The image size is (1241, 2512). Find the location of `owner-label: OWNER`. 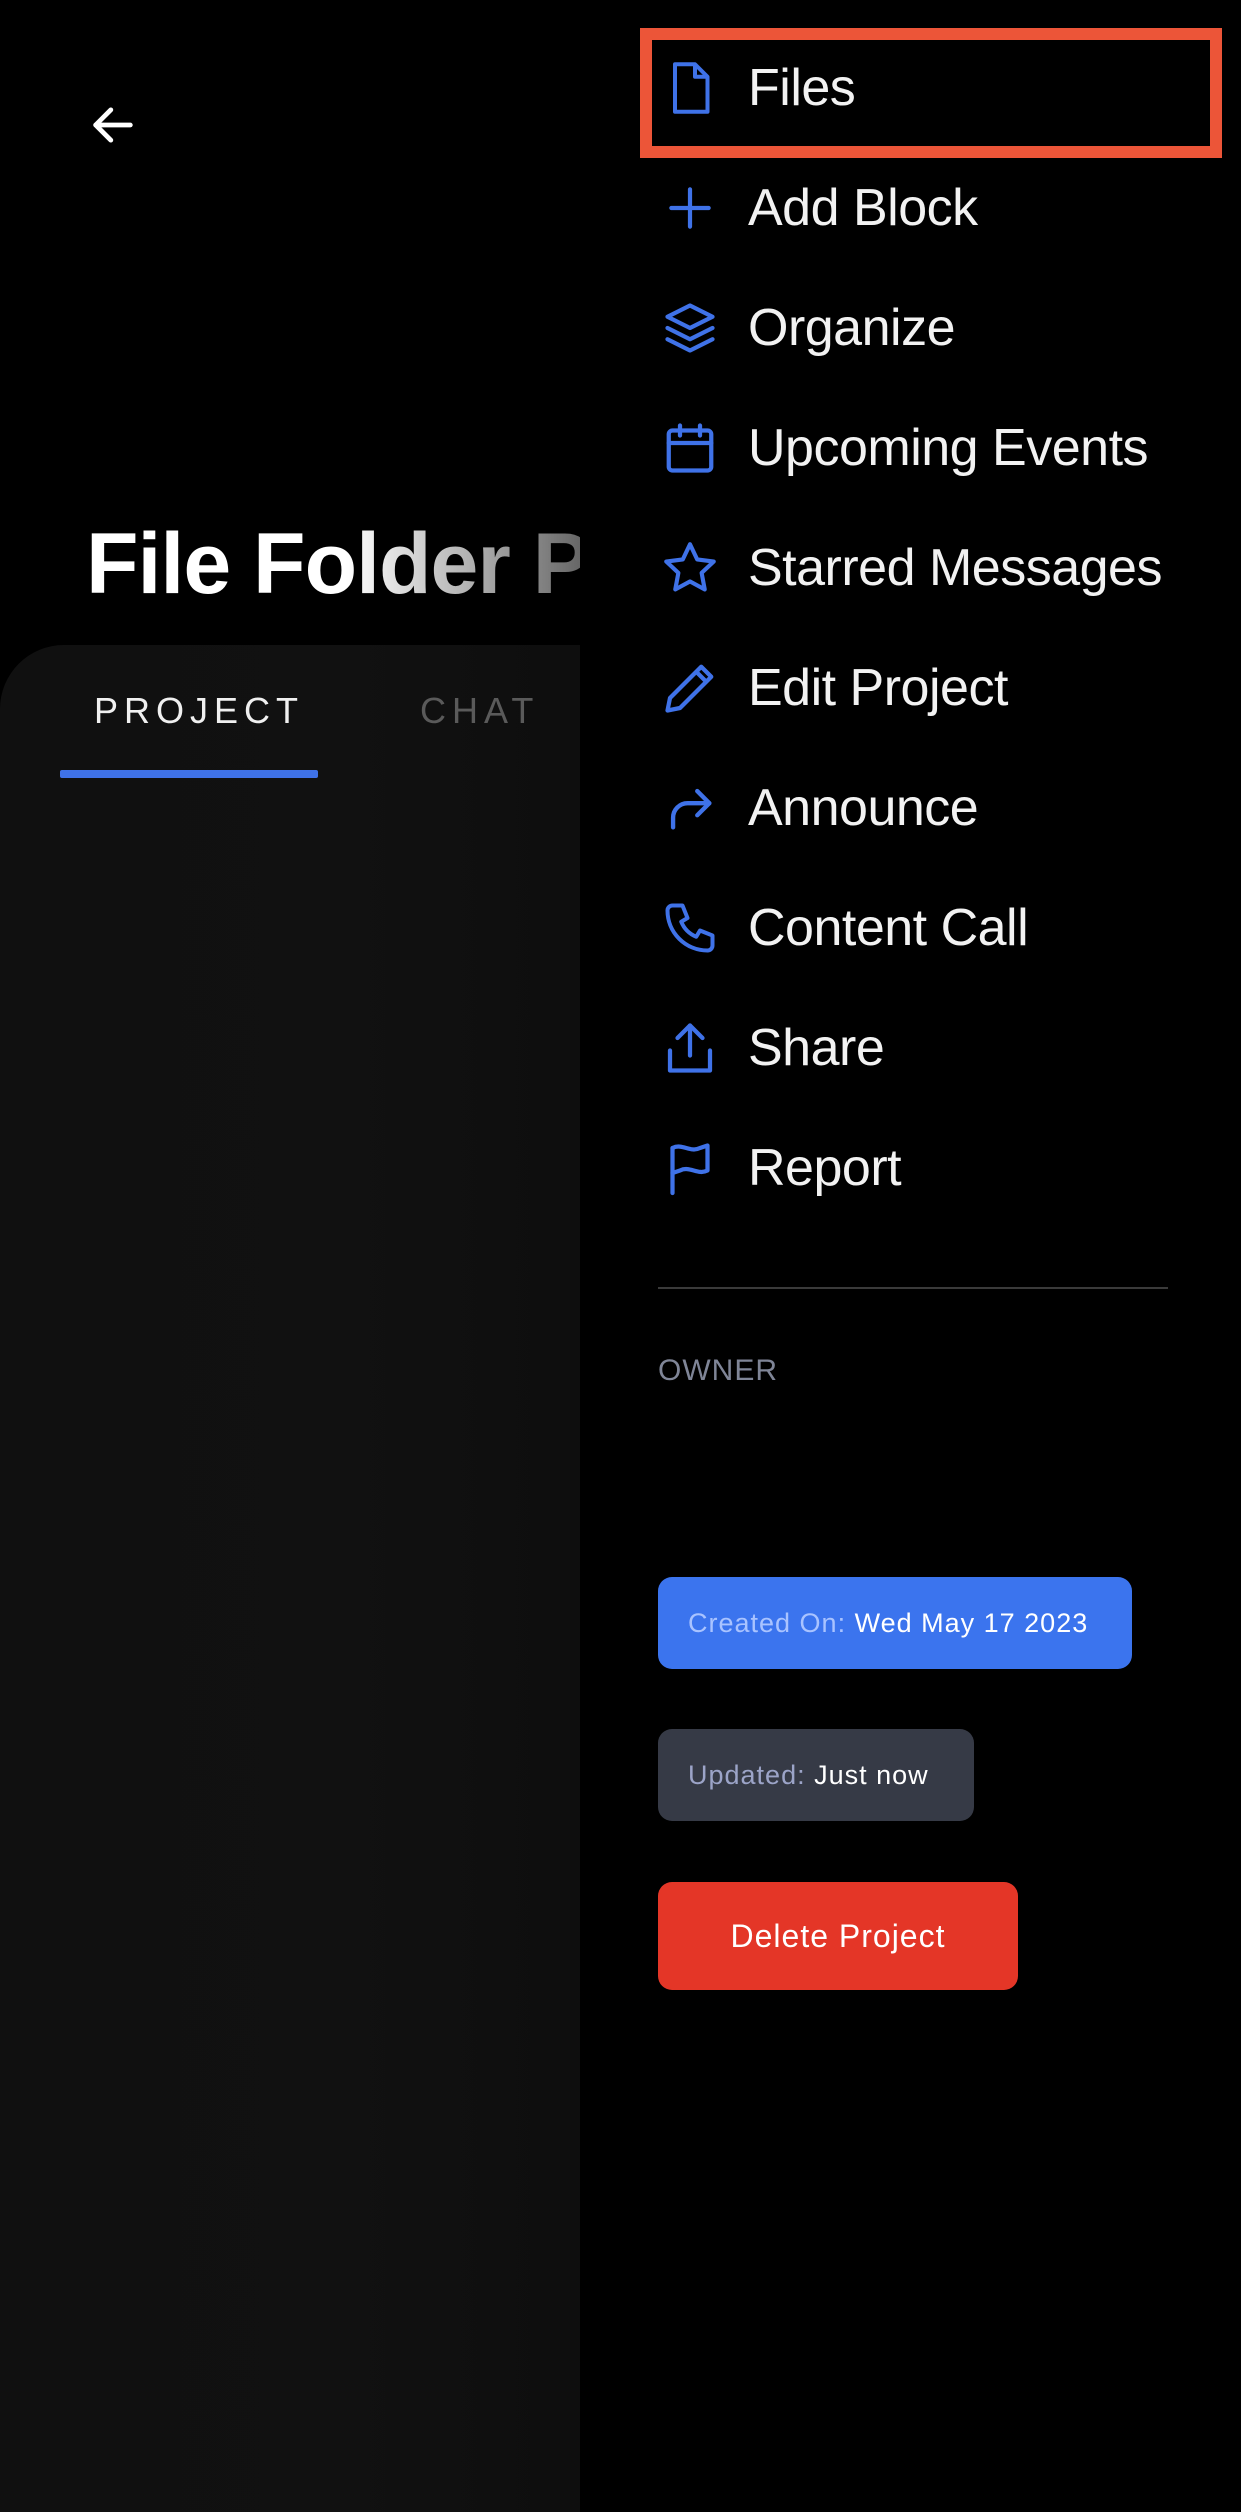

owner-label: OWNER is located at coordinates (718, 1370).